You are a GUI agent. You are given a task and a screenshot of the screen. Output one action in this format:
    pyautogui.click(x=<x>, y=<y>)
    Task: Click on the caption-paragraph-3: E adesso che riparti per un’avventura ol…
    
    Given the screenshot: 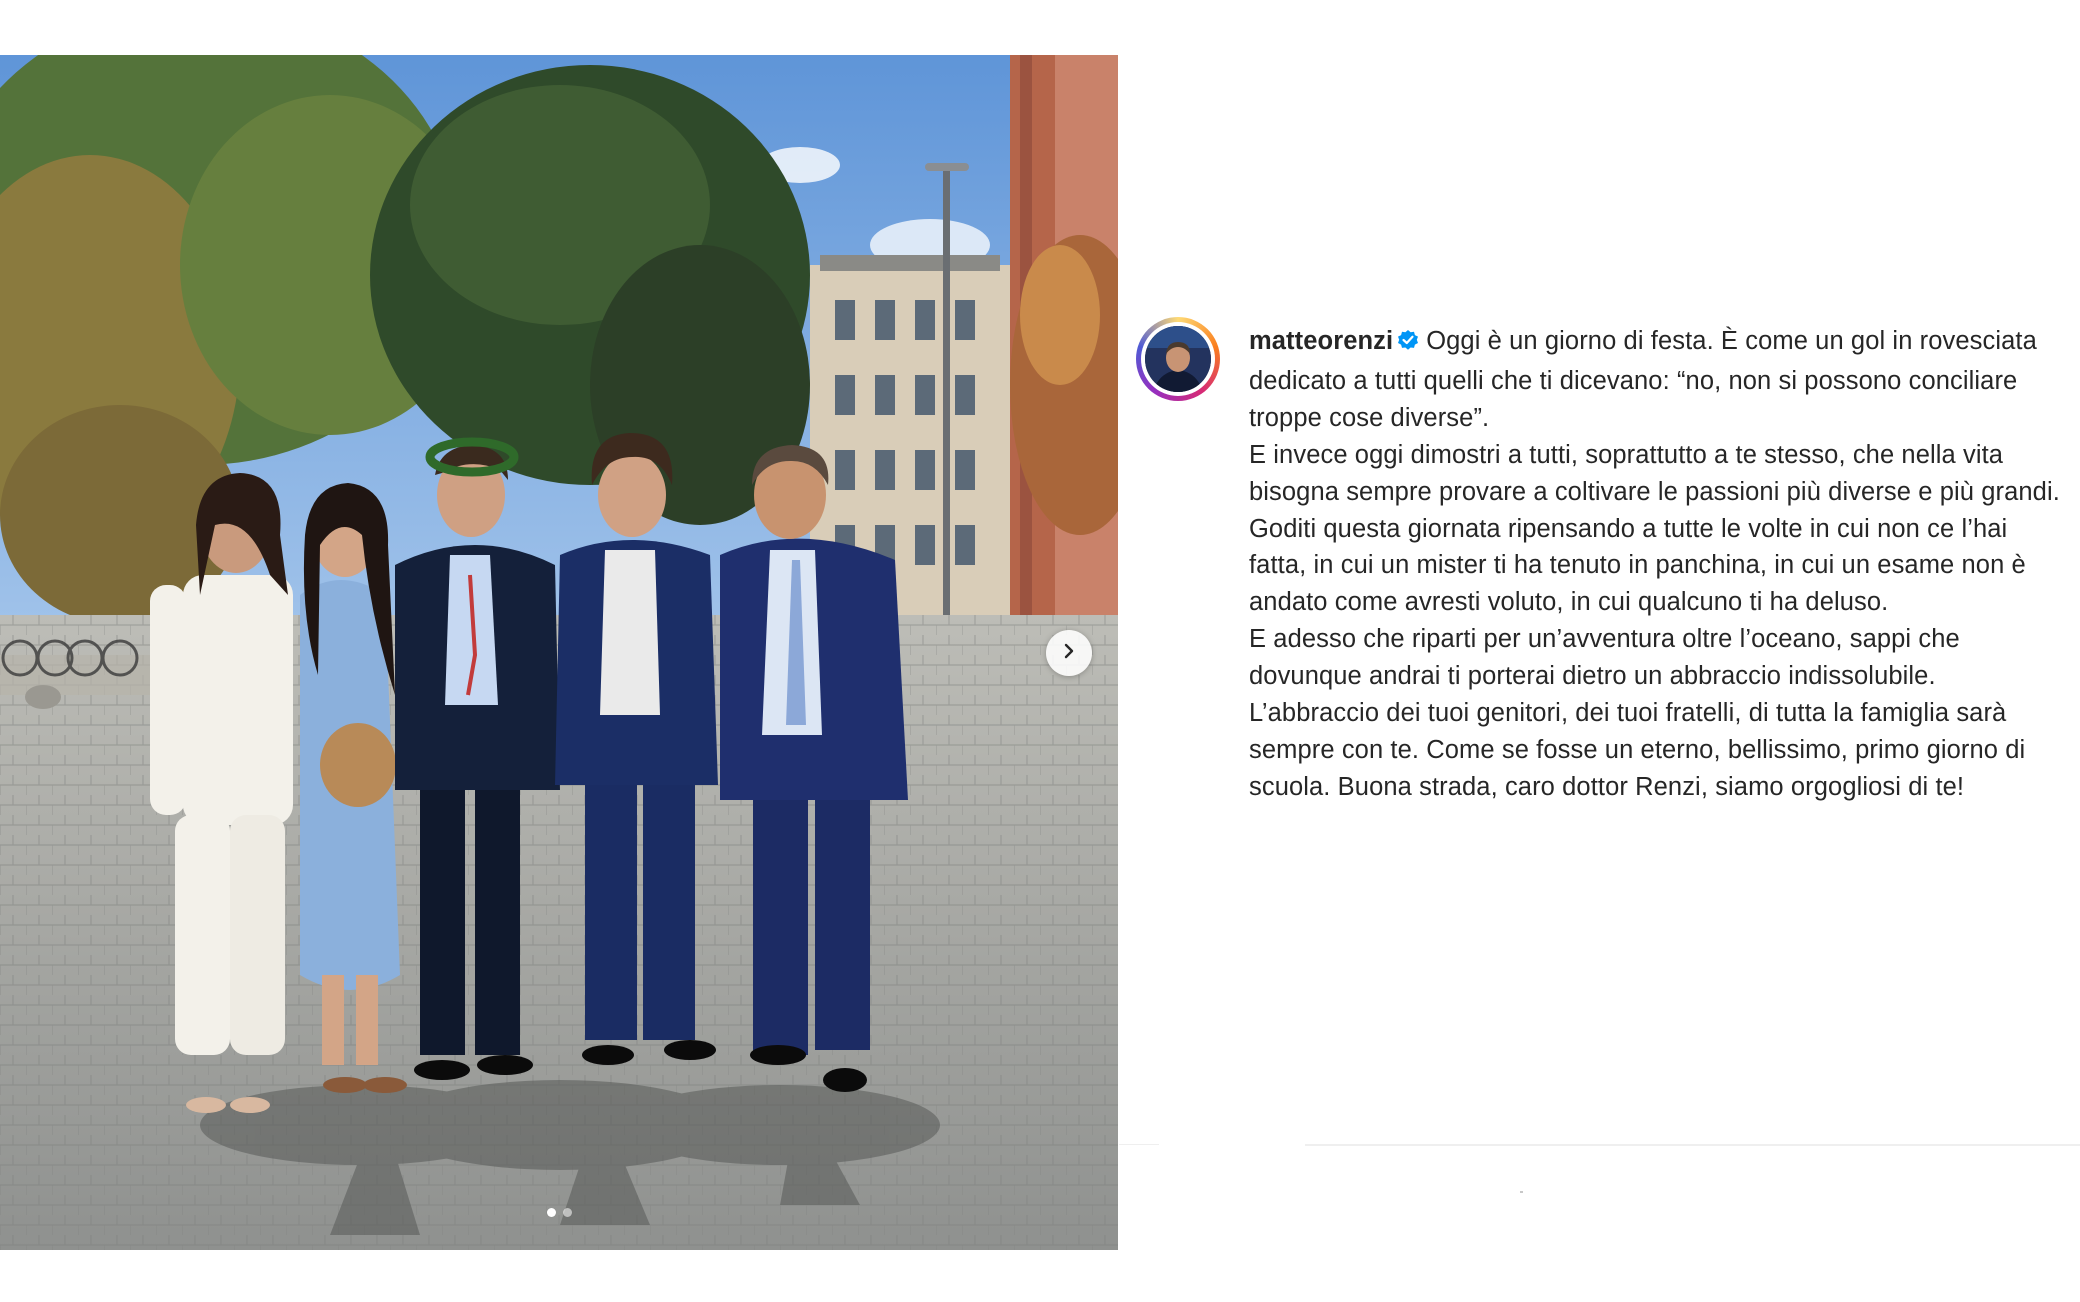 What is the action you would take?
    pyautogui.click(x=1637, y=713)
    